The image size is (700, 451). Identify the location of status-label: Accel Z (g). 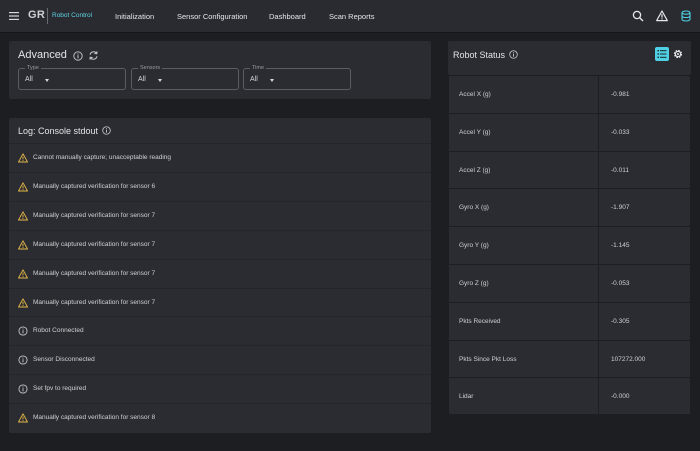
(475, 170).